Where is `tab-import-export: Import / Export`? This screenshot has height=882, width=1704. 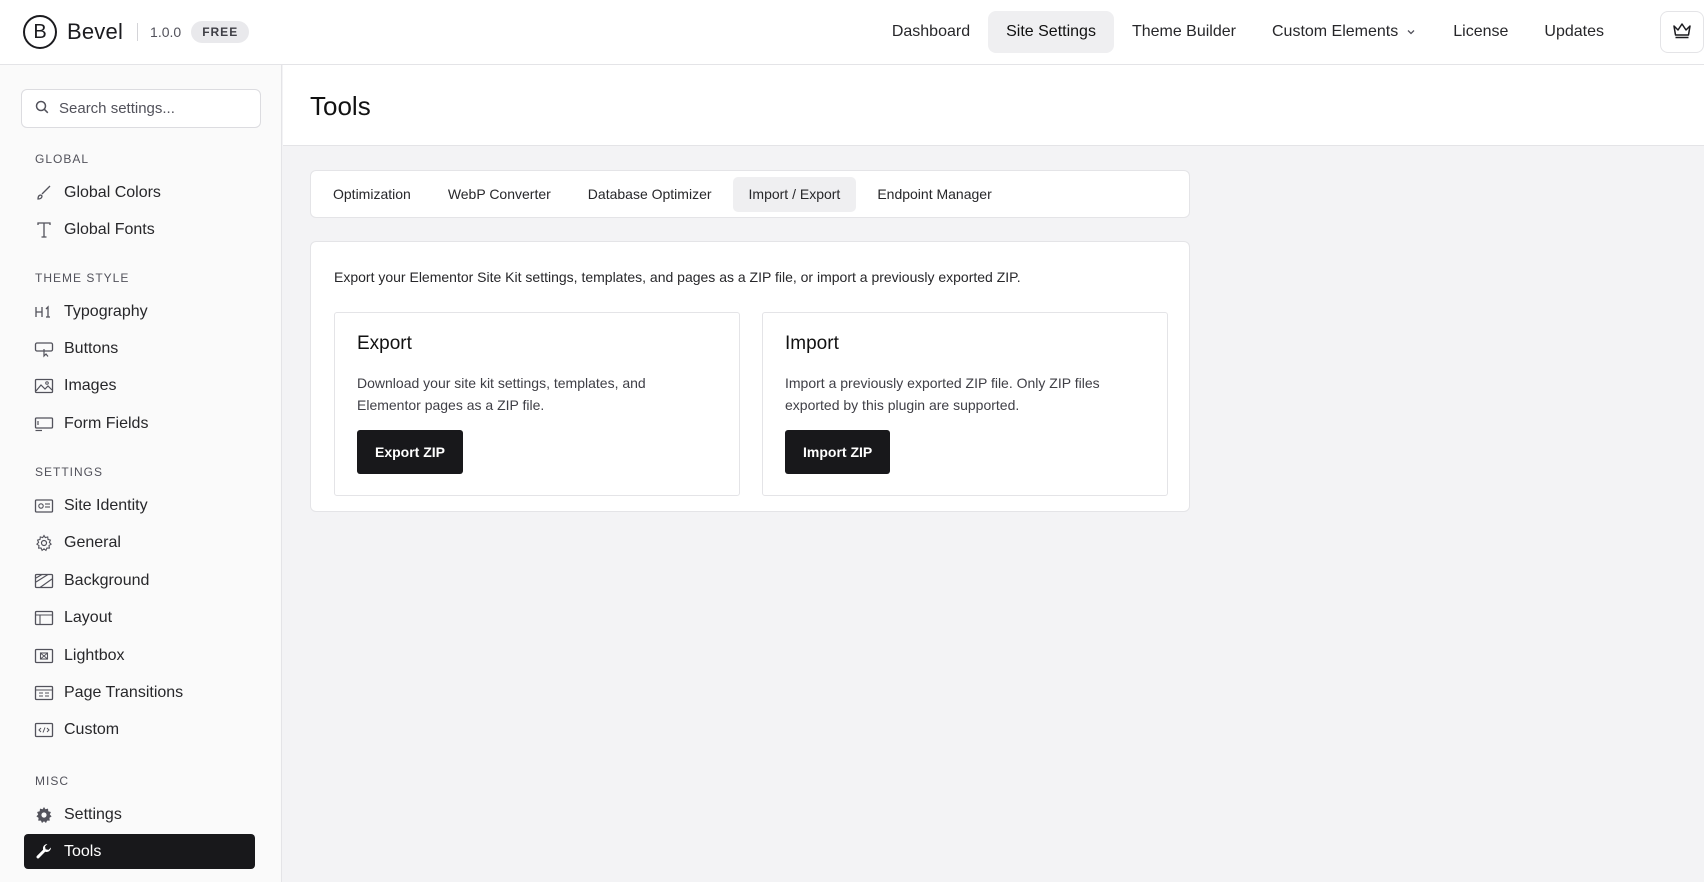 tab-import-export: Import / Export is located at coordinates (794, 194).